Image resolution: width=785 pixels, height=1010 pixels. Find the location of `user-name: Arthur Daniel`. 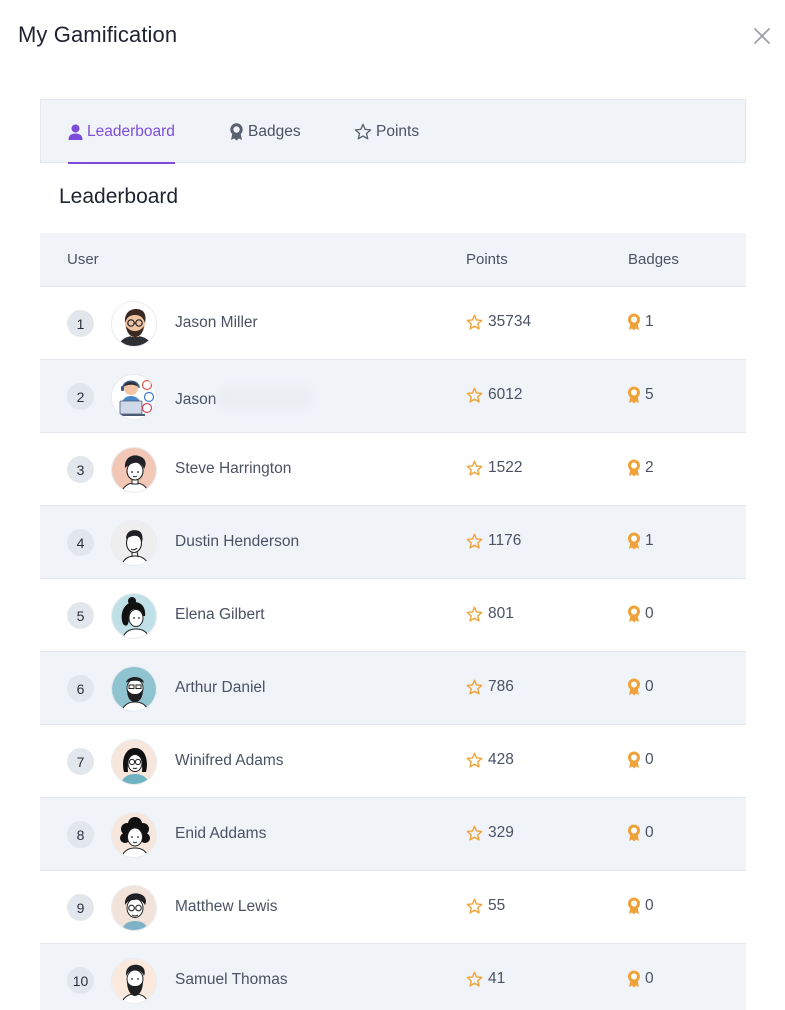

user-name: Arthur Daniel is located at coordinates (220, 688).